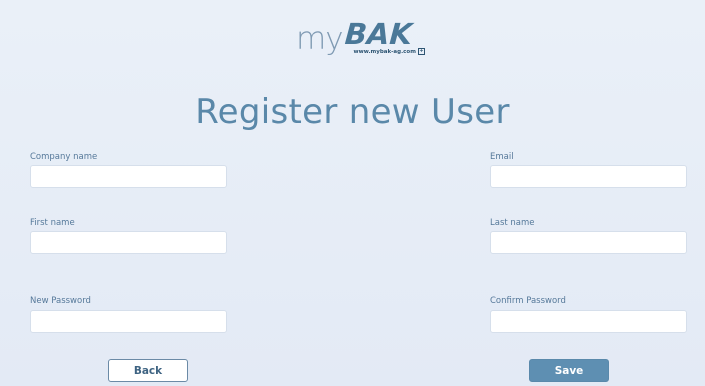  I want to click on last-name-label: Last name, so click(512, 223).